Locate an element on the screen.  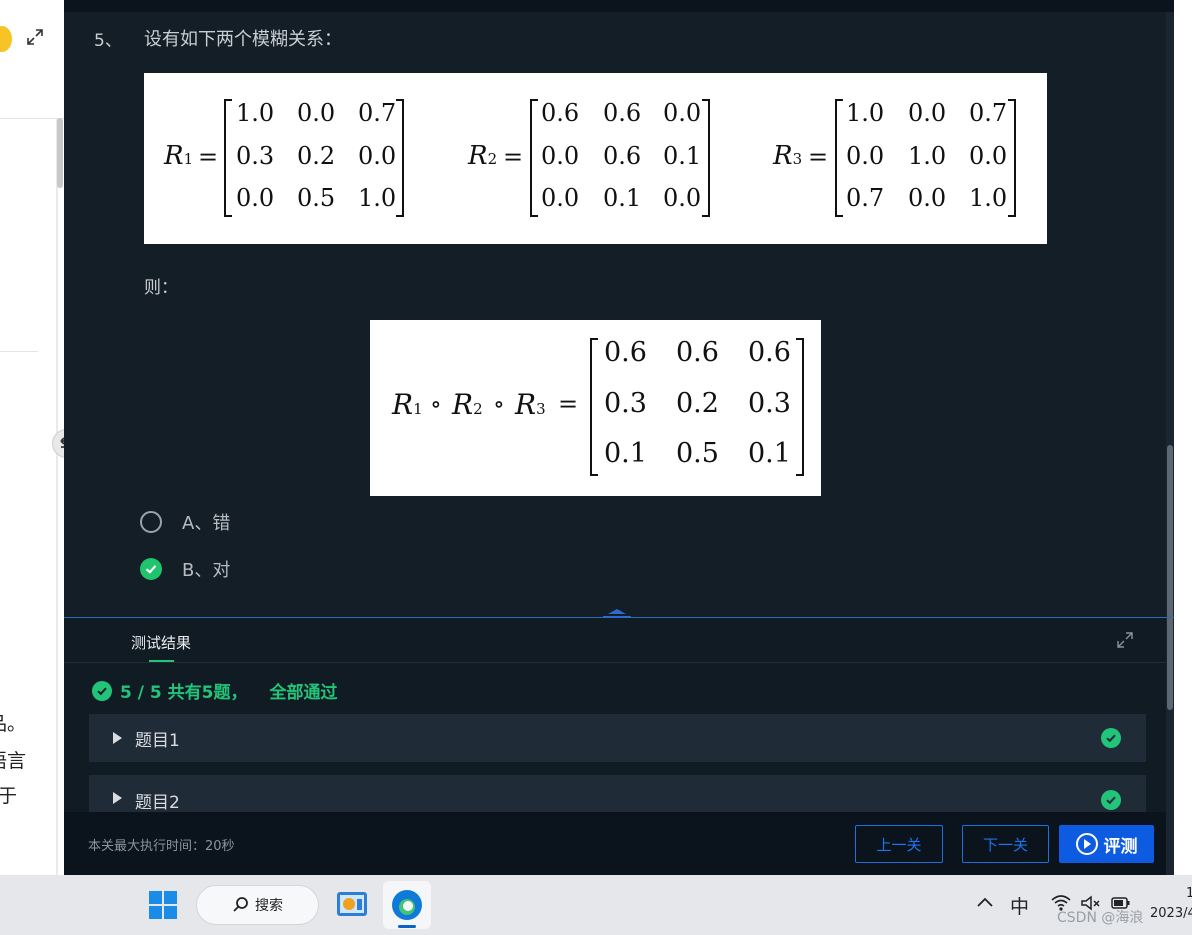
next-level-button: 下一关 is located at coordinates (1005, 844).